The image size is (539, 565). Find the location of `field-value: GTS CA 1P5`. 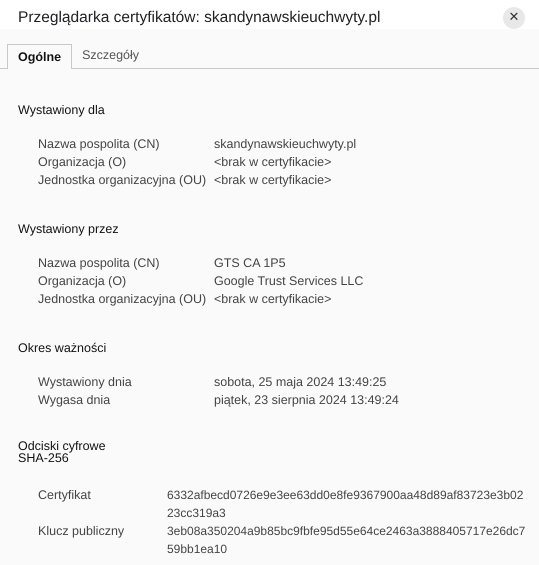

field-value: GTS CA 1P5 is located at coordinates (250, 263).